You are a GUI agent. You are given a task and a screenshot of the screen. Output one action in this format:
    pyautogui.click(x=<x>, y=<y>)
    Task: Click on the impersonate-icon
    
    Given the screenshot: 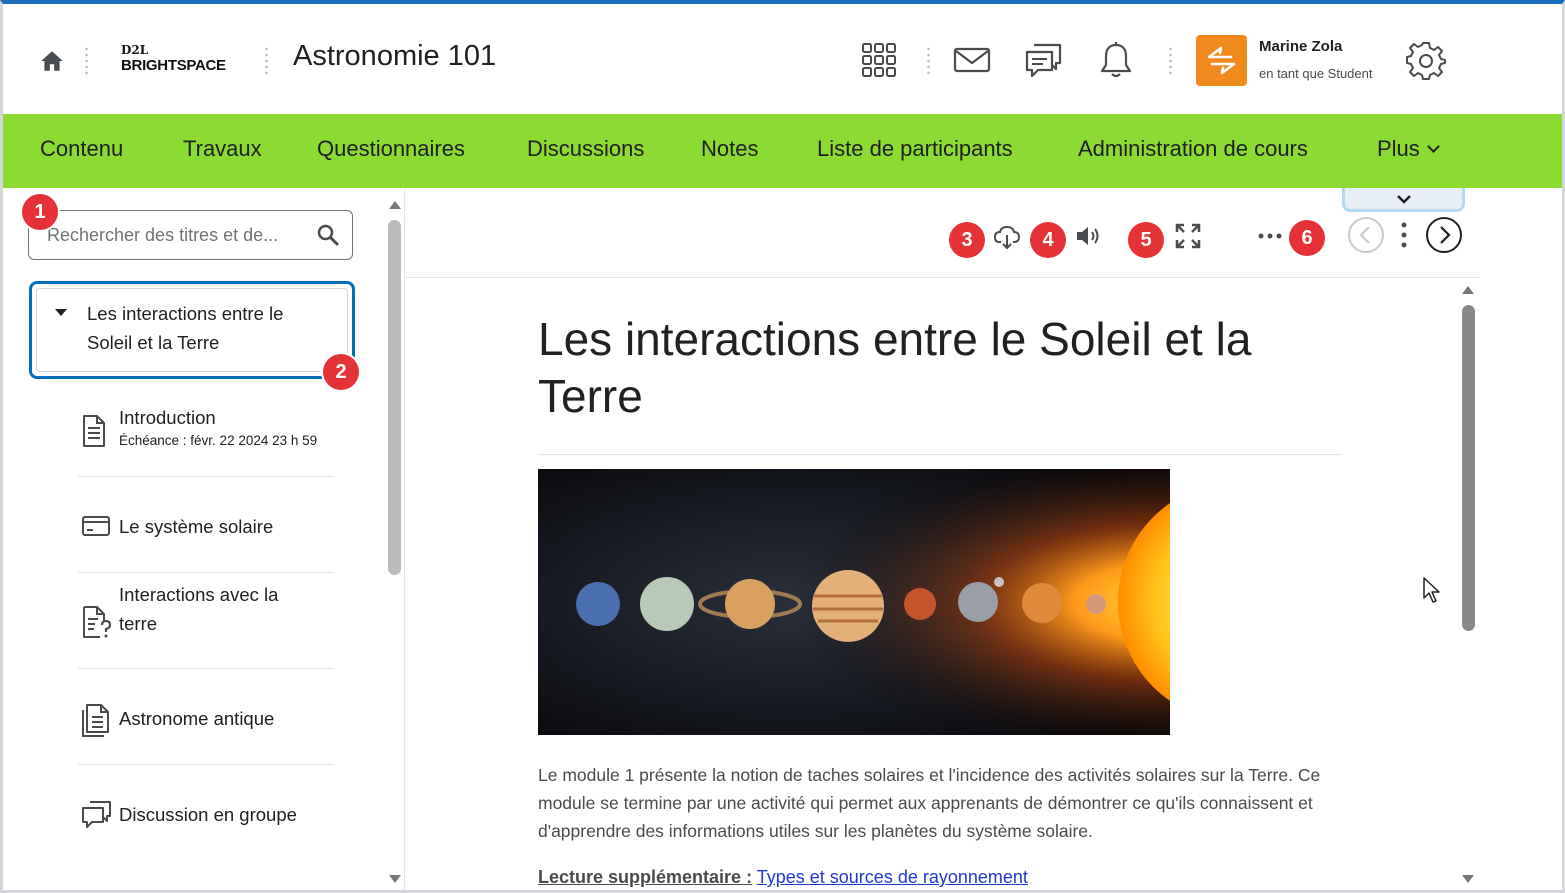 What is the action you would take?
    pyautogui.click(x=1221, y=60)
    